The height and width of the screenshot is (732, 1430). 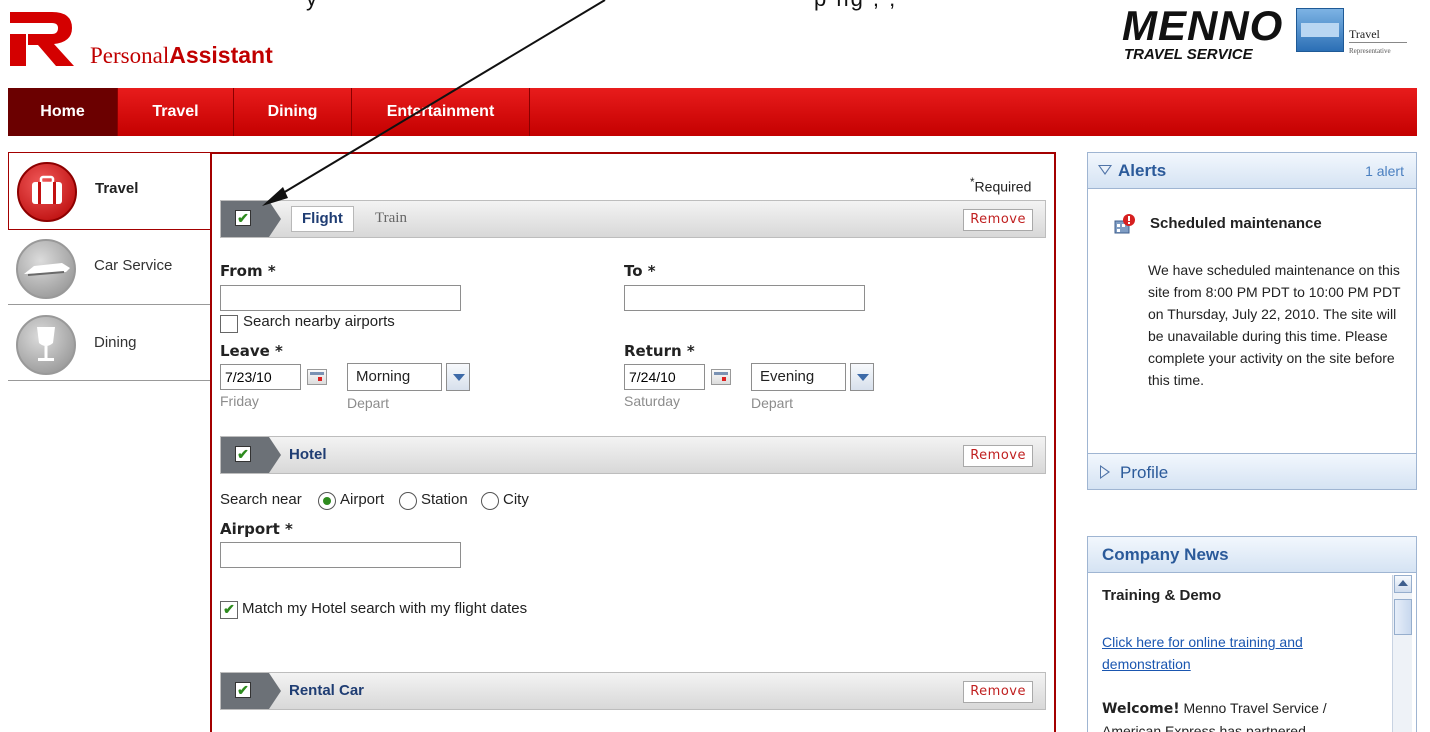 What do you see at coordinates (1252, 171) in the screenshot?
I see `alerts-header: Alerts 1 alert` at bounding box center [1252, 171].